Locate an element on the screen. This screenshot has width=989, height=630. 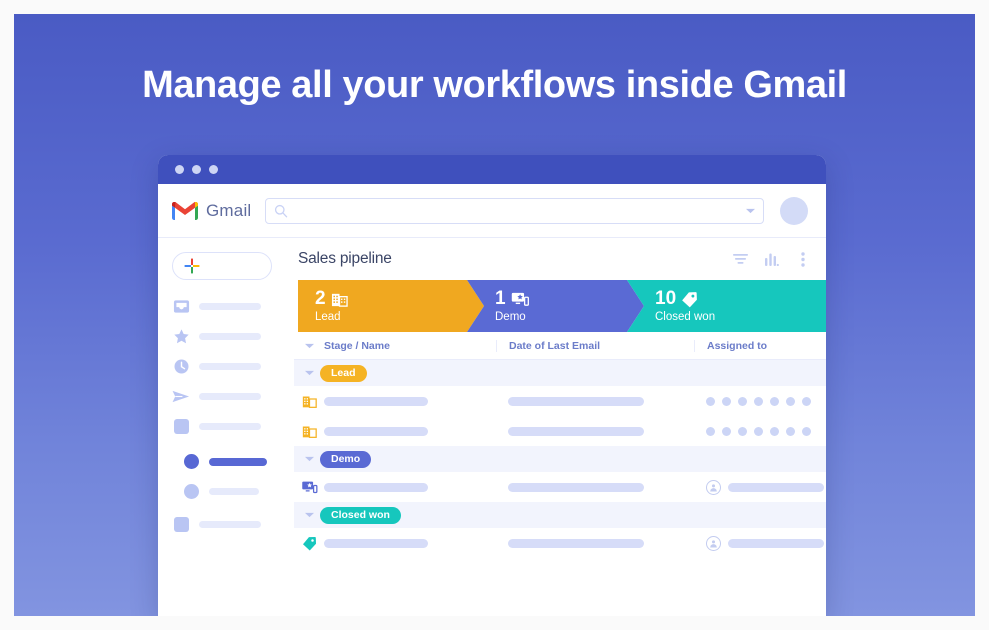
search-box is located at coordinates (514, 210).